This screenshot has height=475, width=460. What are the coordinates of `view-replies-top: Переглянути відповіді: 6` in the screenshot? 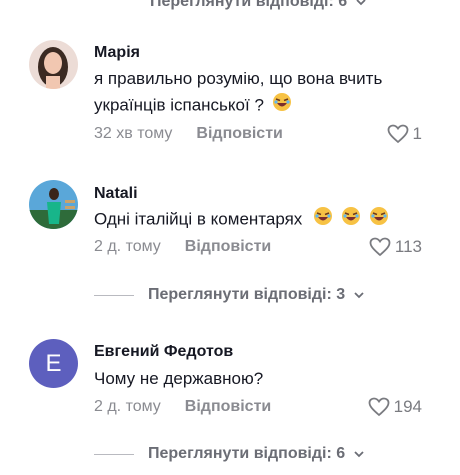 It's located at (230, 7).